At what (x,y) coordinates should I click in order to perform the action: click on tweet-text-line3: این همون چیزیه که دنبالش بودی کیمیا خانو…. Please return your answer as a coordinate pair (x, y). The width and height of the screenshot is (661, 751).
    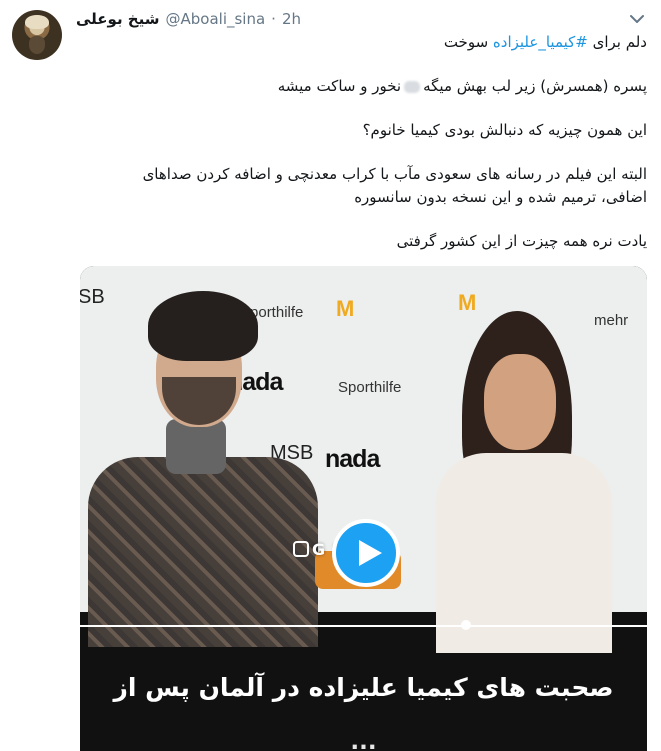
    Looking at the image, I should click on (504, 130).